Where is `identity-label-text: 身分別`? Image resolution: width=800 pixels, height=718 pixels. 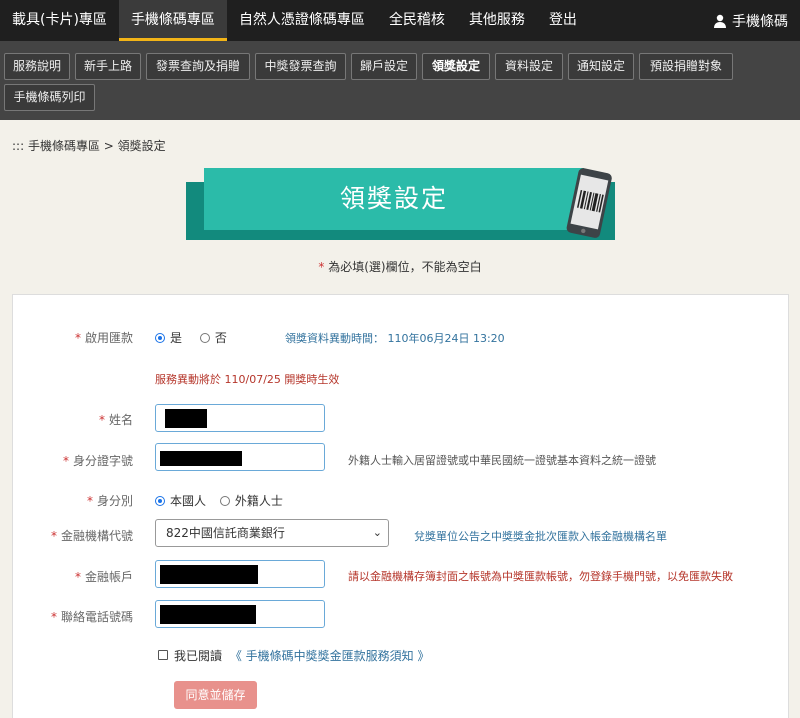
identity-label-text: 身分別 is located at coordinates (114, 501).